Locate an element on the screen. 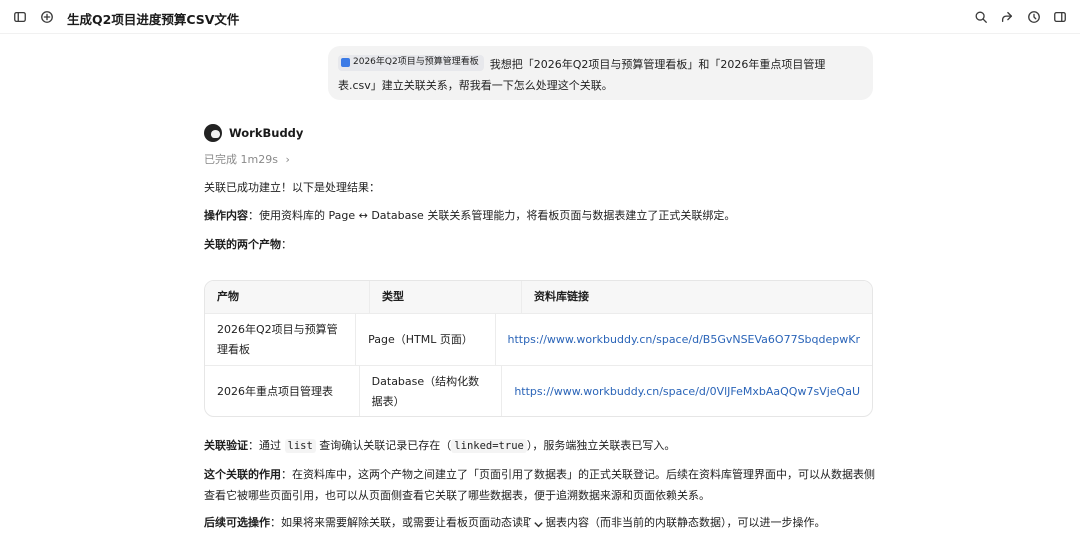 The height and width of the screenshot is (546, 1080). product-type: Database（结构化数据表） is located at coordinates (431, 391).